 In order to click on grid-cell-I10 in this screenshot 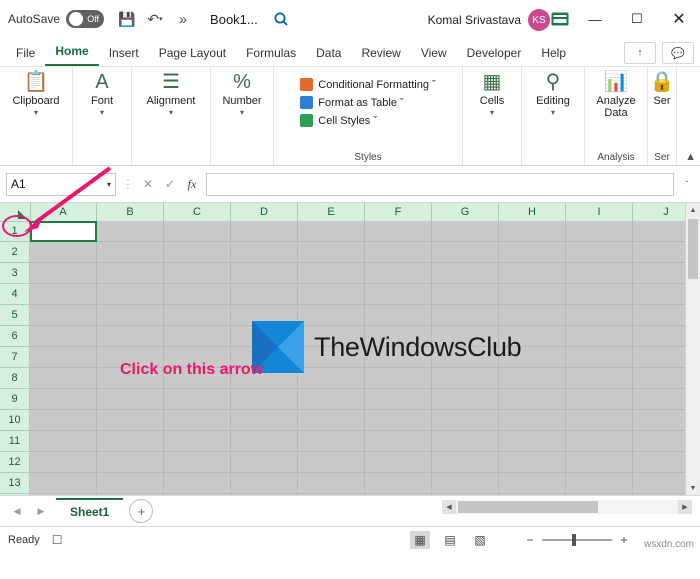, I will do `click(599, 420)`.